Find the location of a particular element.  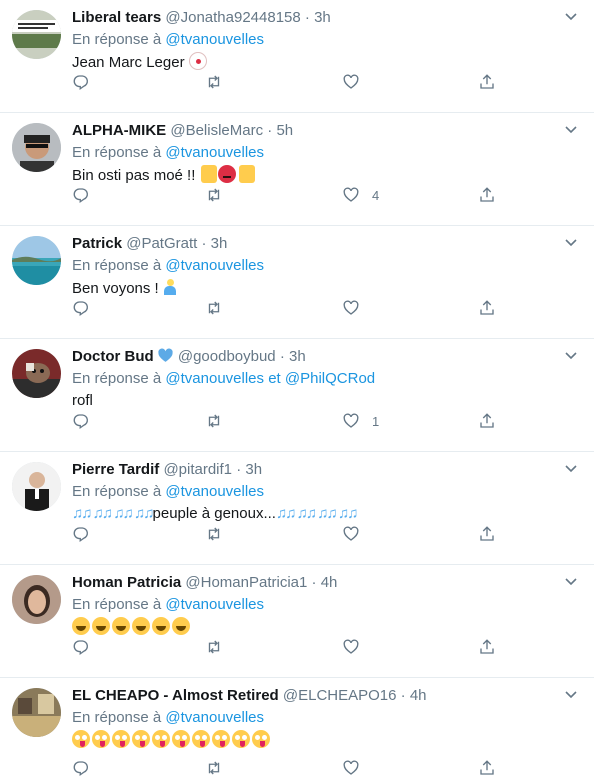

handle: @ELCHEAPO16 is located at coordinates (340, 695).